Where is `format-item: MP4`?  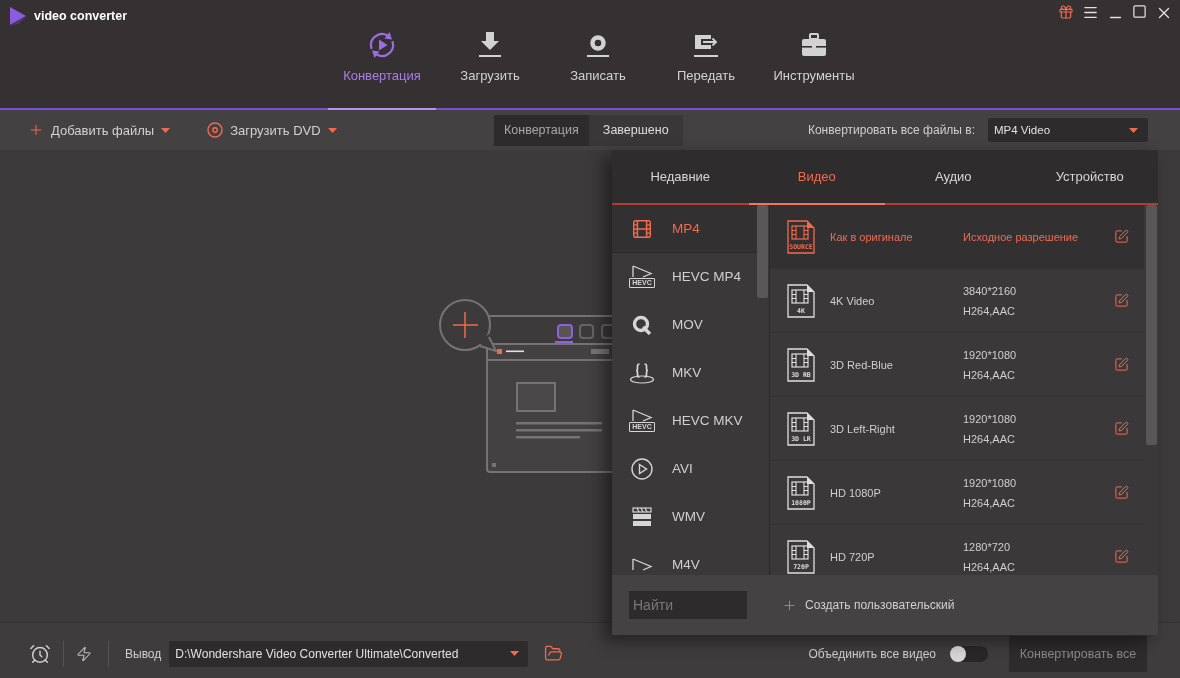 format-item: MP4 is located at coordinates (684, 229).